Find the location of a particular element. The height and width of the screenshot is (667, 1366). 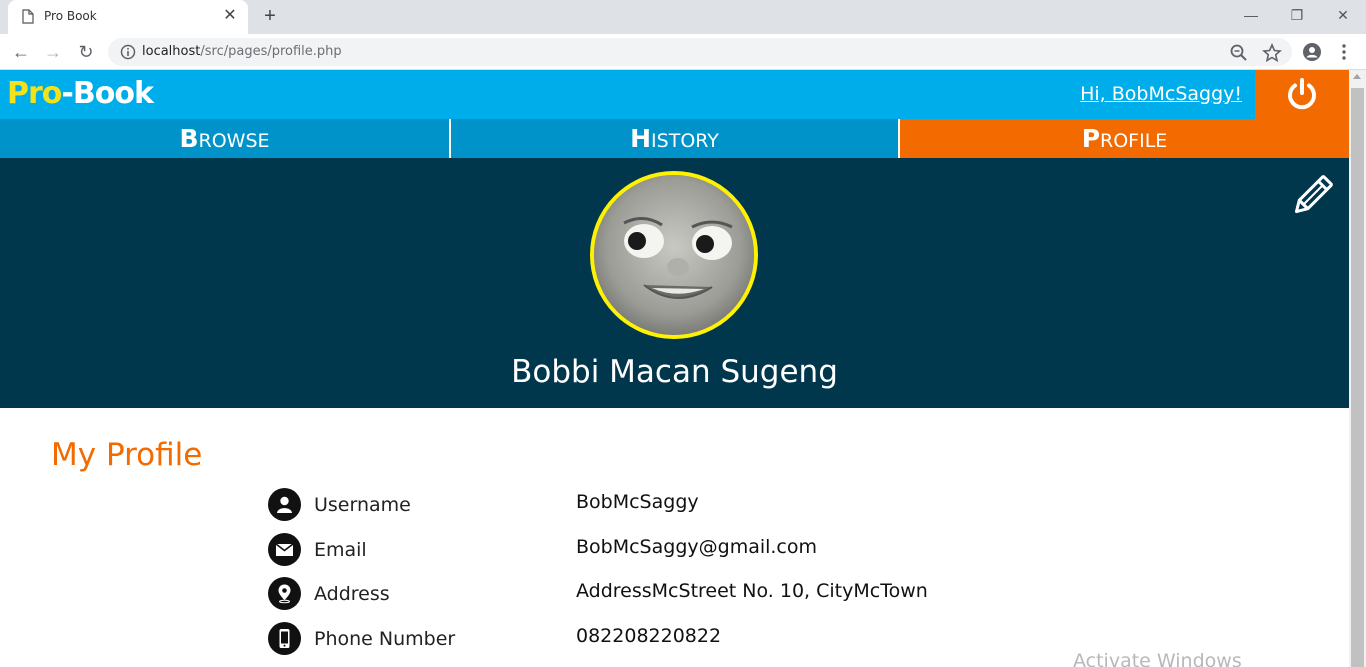

forward-icon: → is located at coordinates (53, 52).